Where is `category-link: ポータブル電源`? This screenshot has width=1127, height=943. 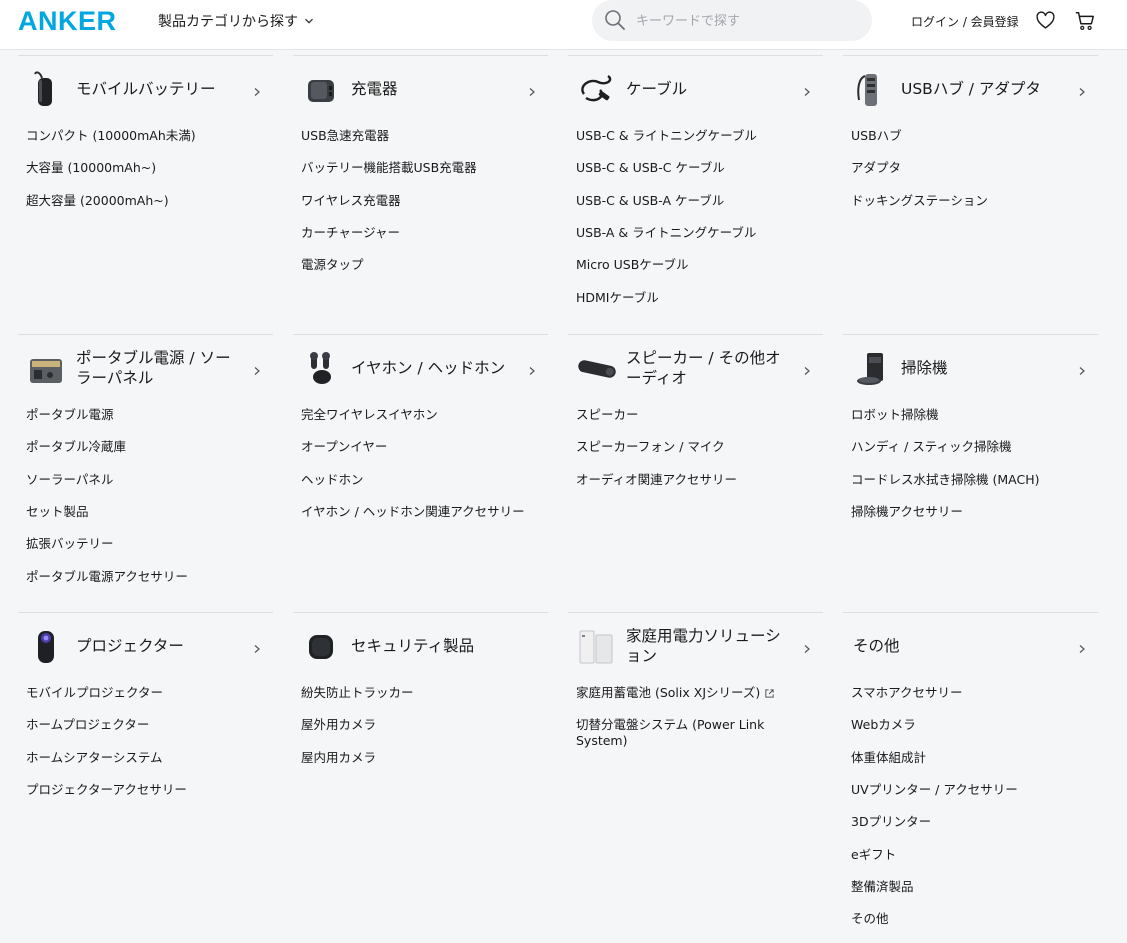
category-link: ポータブル電源 is located at coordinates (143, 415).